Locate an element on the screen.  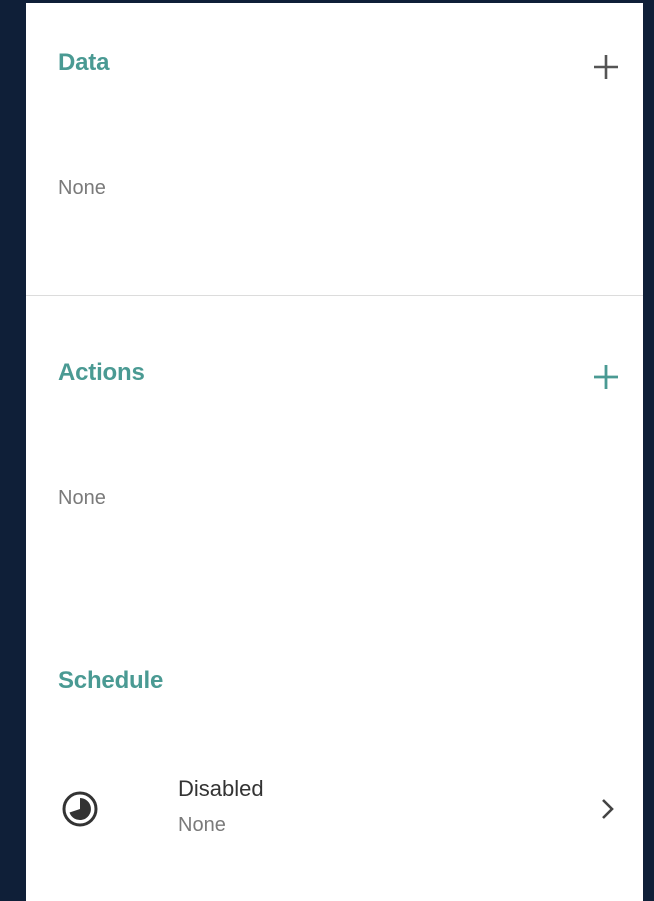
chevron-right-icon is located at coordinates (608, 809).